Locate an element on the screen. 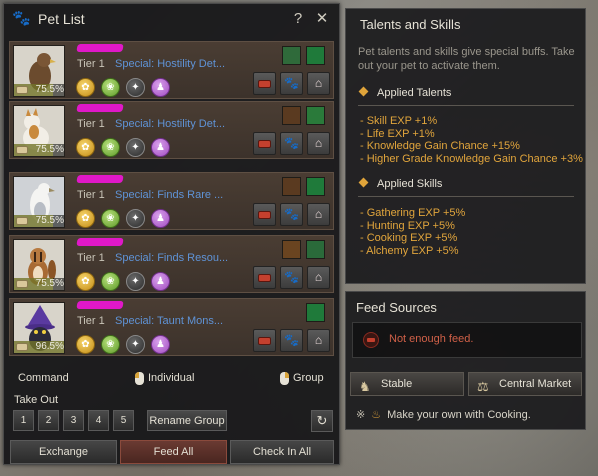  pet-hunger-bar: 96.5% is located at coordinates (39, 347).